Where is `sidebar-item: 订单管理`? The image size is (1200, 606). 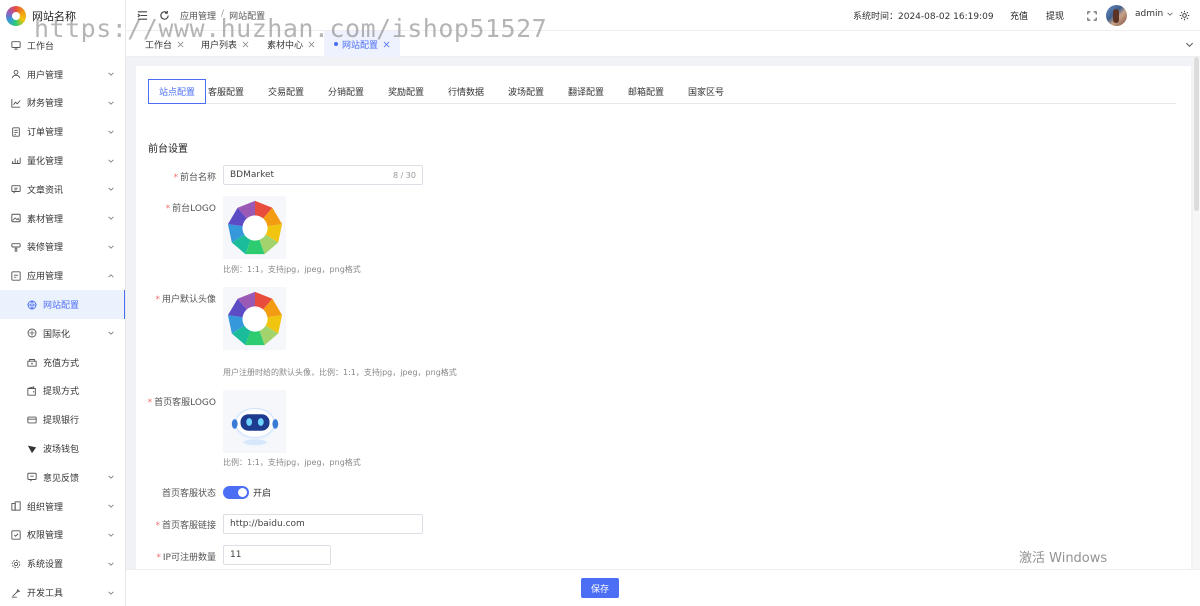 sidebar-item: 订单管理 is located at coordinates (62, 131).